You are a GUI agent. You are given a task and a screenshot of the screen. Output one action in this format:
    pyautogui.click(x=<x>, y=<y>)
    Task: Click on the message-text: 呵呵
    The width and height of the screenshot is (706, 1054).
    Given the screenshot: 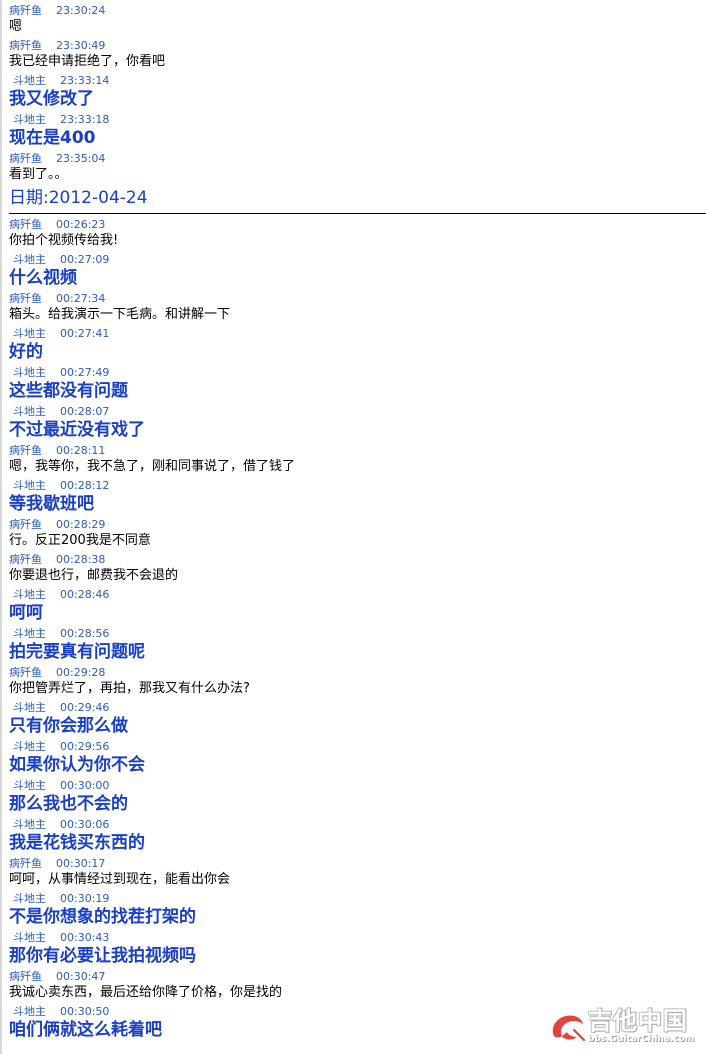 What is the action you would take?
    pyautogui.click(x=26, y=613)
    